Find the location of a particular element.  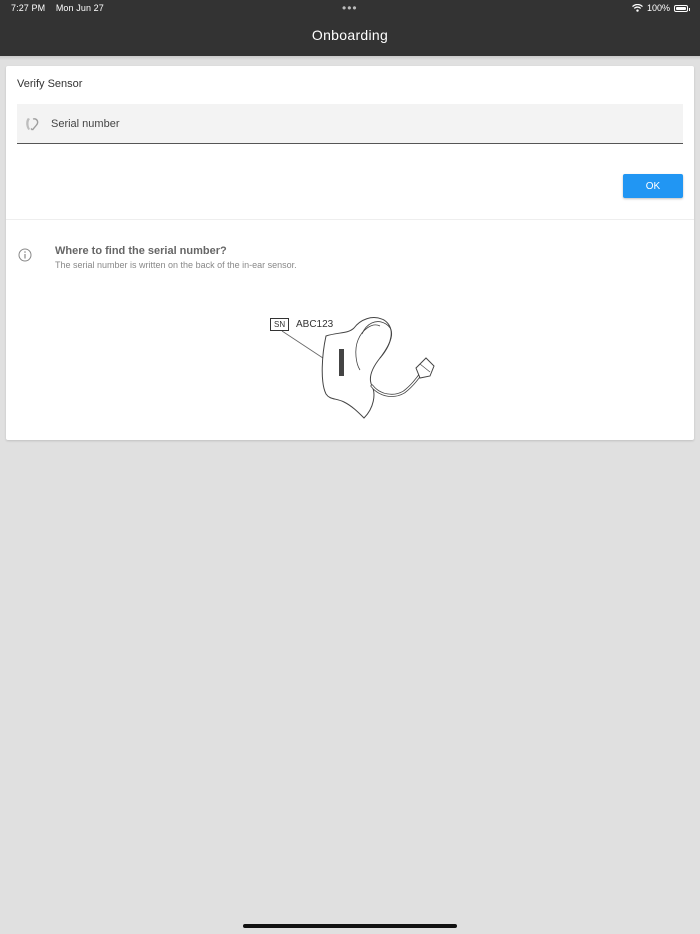

battery-percent: 100% is located at coordinates (658, 8).